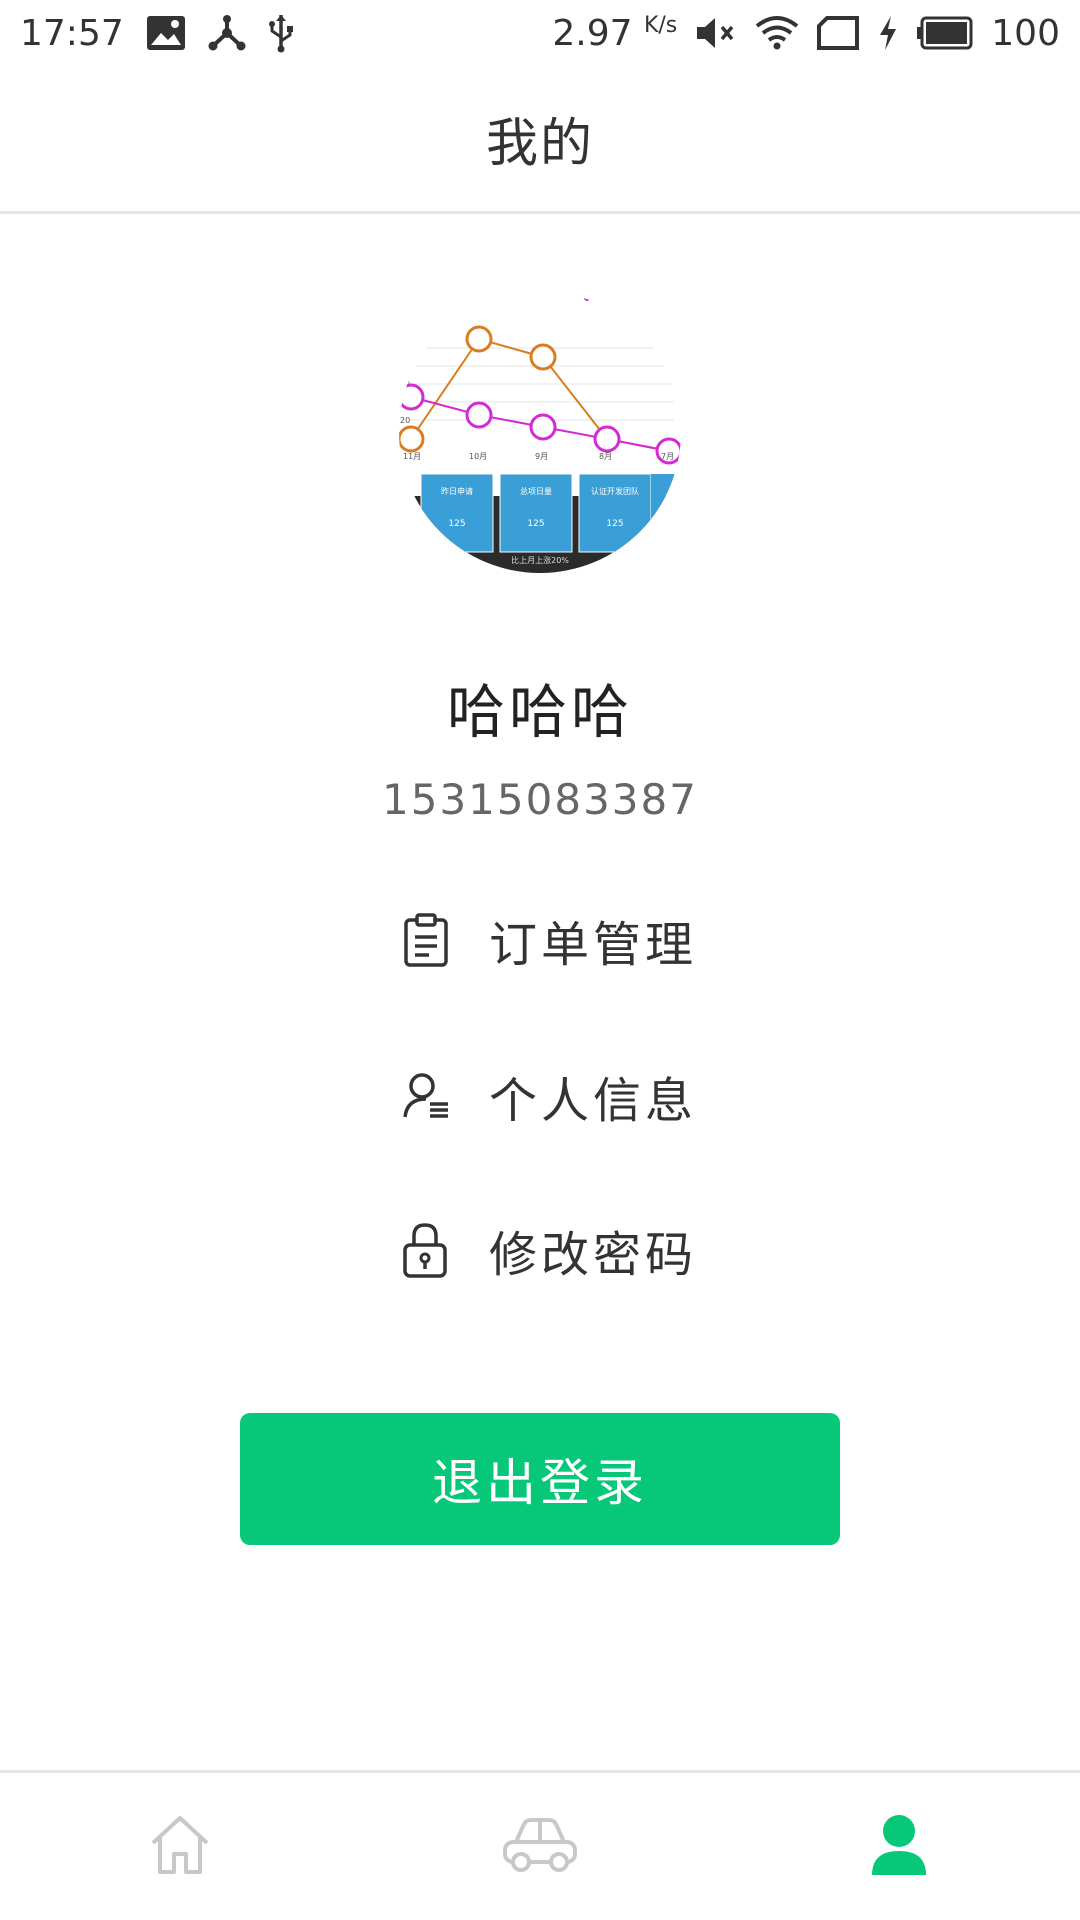 The width and height of the screenshot is (1080, 1920). I want to click on avatar-image: 认... 80 60 40 20 0 11月 10月 9月 8月 7月, so click(540, 432).